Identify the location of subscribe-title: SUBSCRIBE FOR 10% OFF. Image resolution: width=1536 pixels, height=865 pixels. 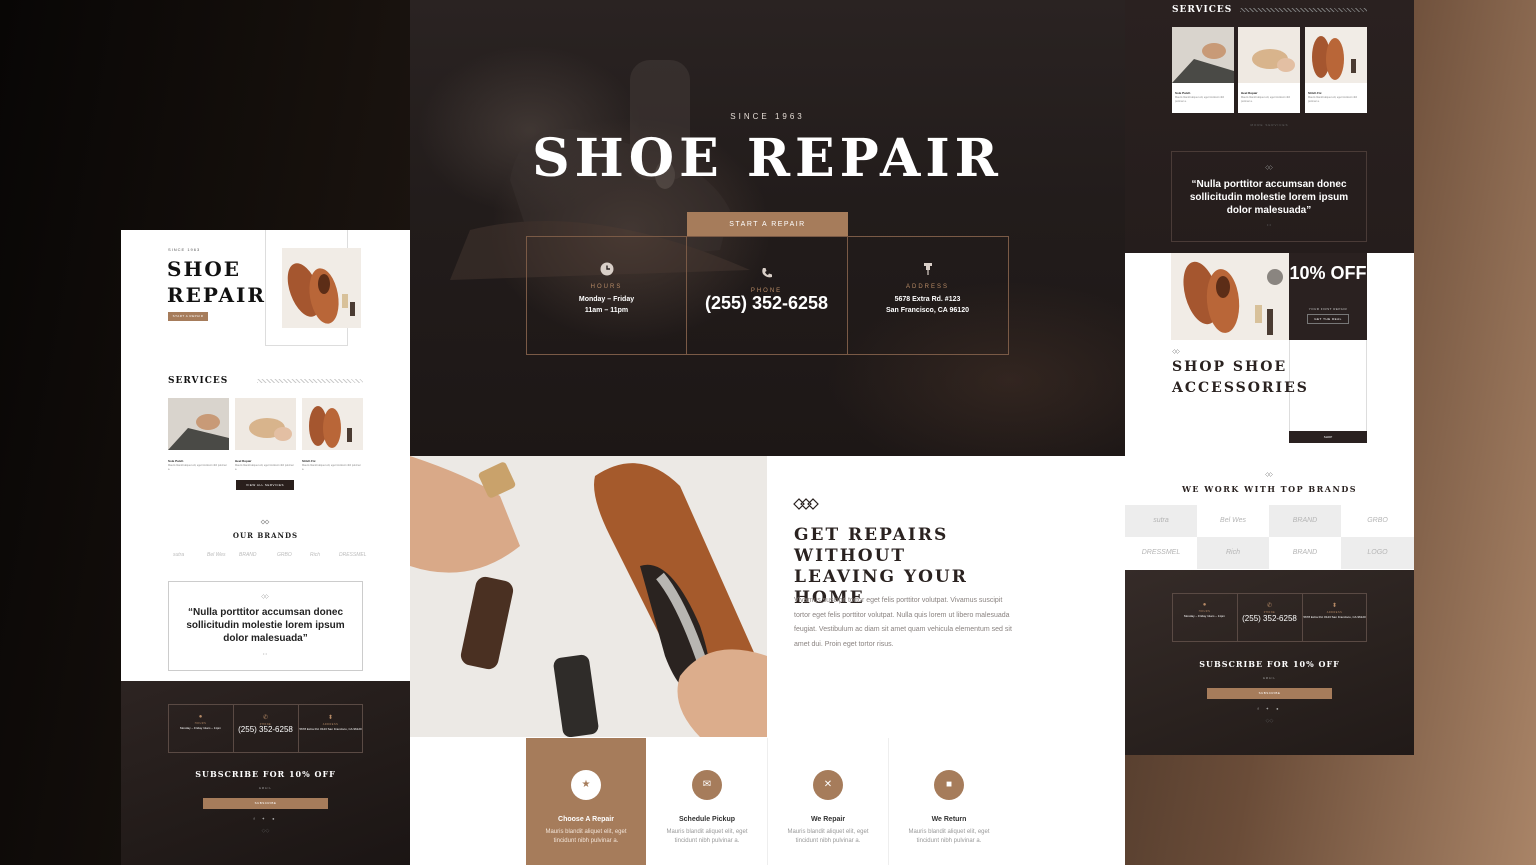
(1269, 664).